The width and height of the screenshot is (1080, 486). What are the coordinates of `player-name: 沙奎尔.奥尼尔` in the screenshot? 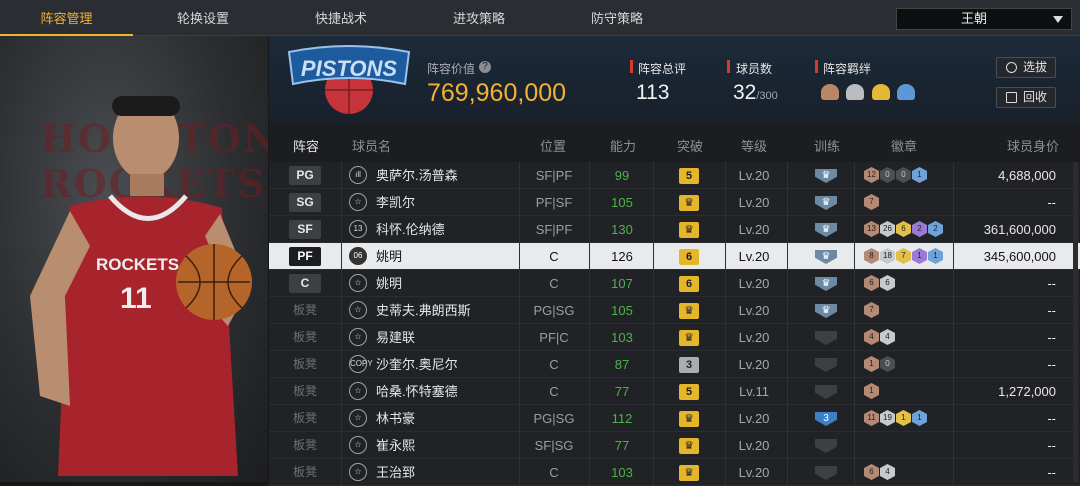 It's located at (417, 364).